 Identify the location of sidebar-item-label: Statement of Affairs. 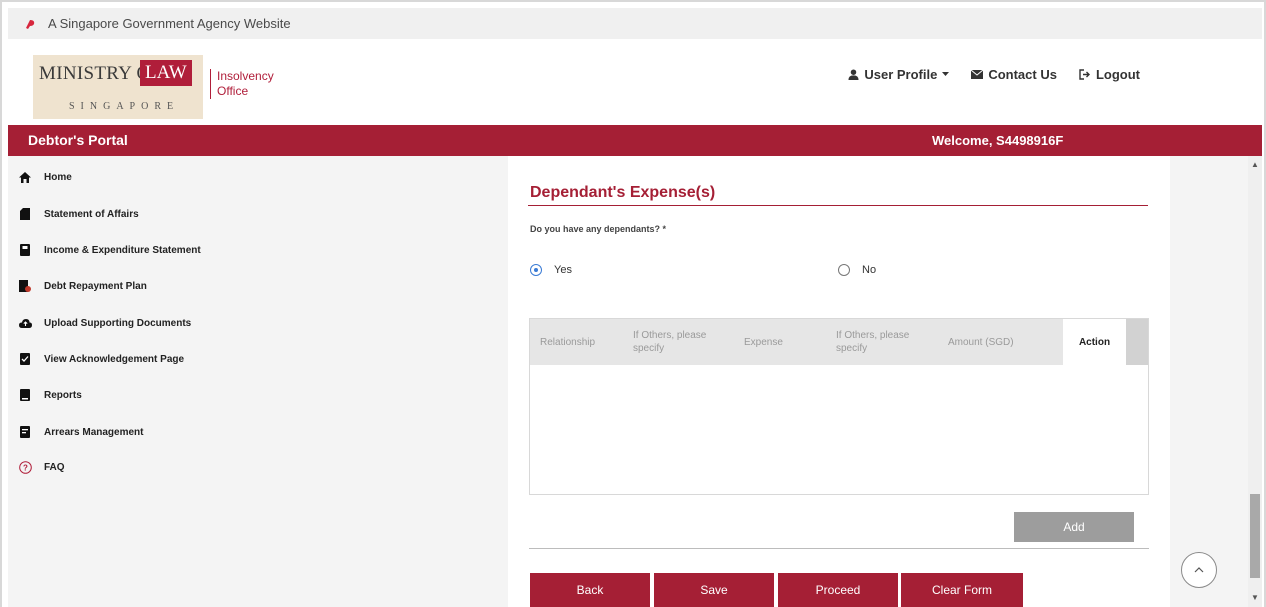
(91, 214).